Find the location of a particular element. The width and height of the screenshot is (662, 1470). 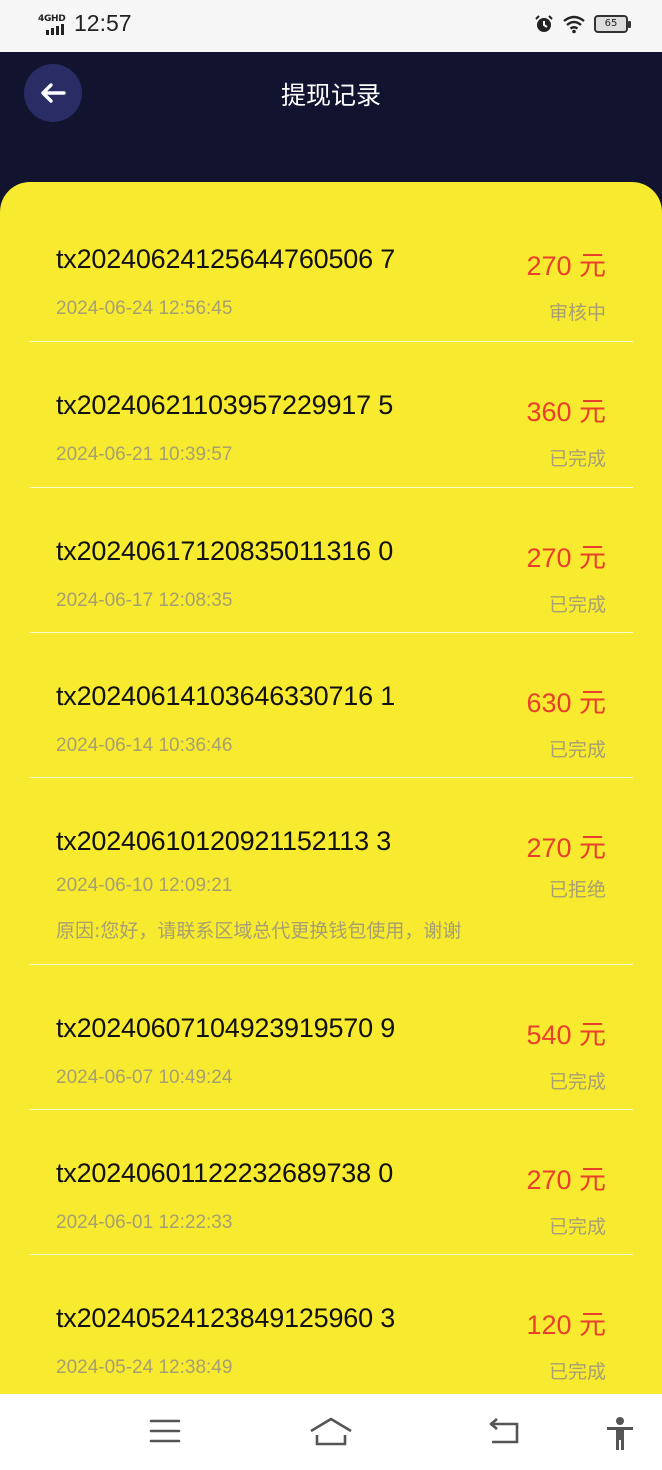

status-bar: 4GHD 12:57 65 is located at coordinates (331, 26).